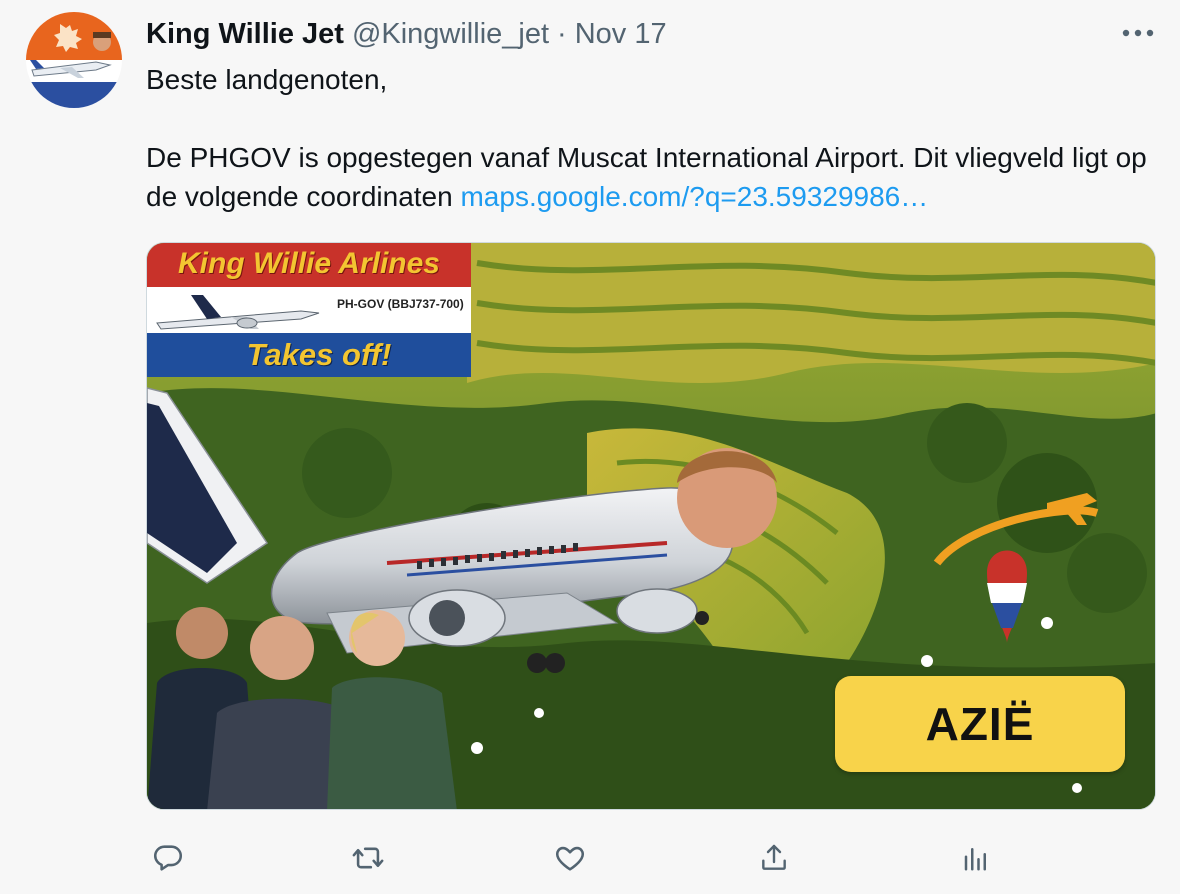  I want to click on retweet-button, so click(368, 858).